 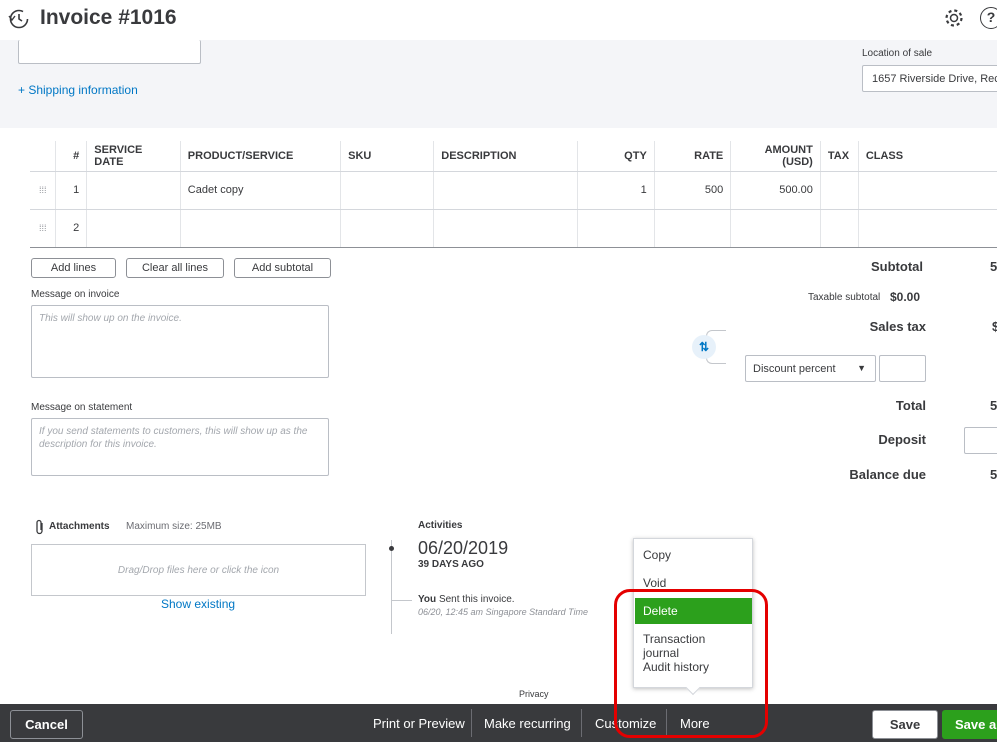 I want to click on gear-icon, so click(x=954, y=18).